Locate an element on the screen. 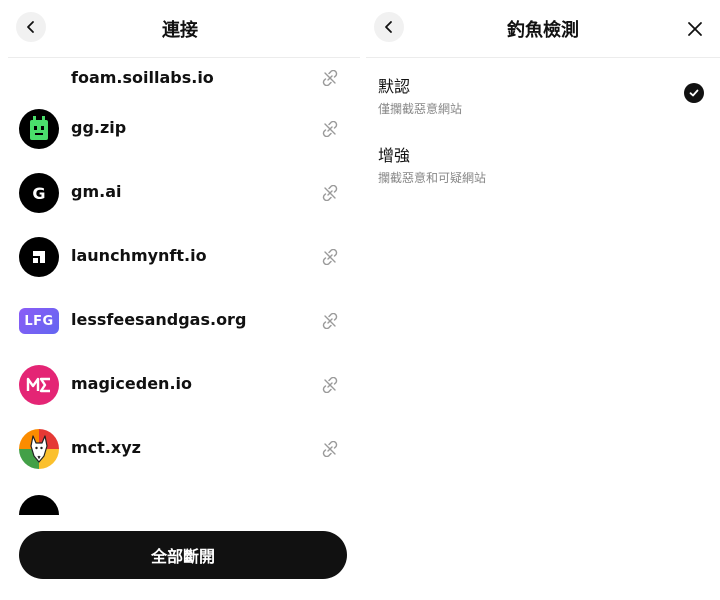 The width and height of the screenshot is (720, 600). close-icon is located at coordinates (695, 29).